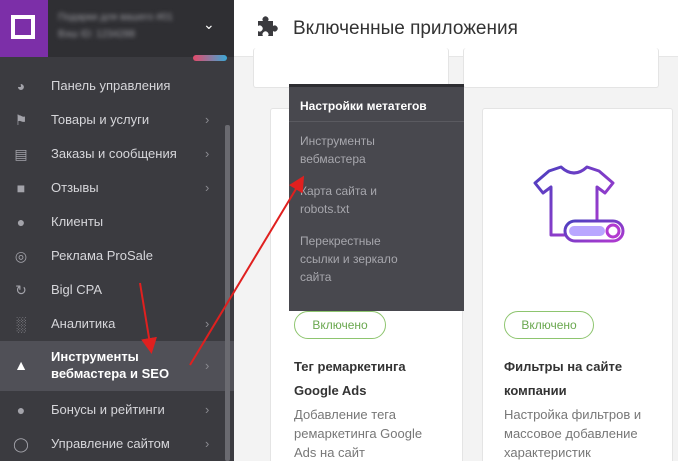  I want to click on annotation-arrow-down, so click(148, 318).